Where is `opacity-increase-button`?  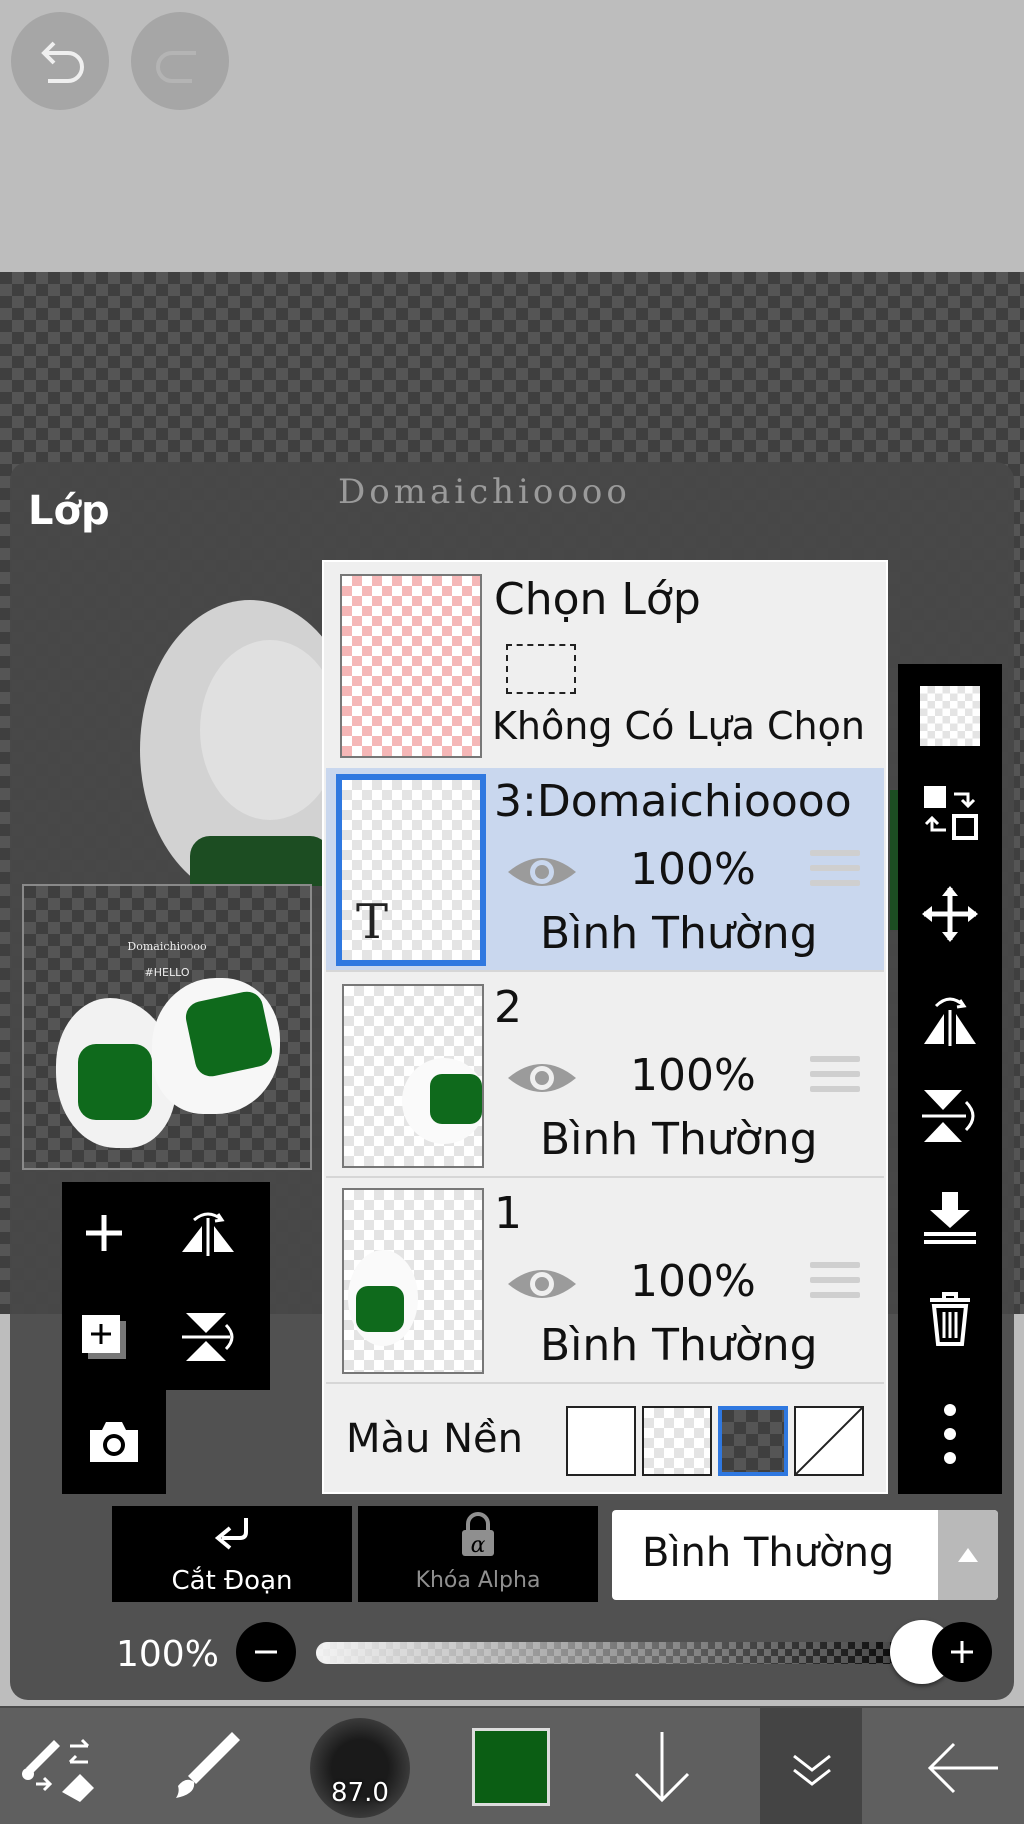
opacity-increase-button is located at coordinates (962, 1652).